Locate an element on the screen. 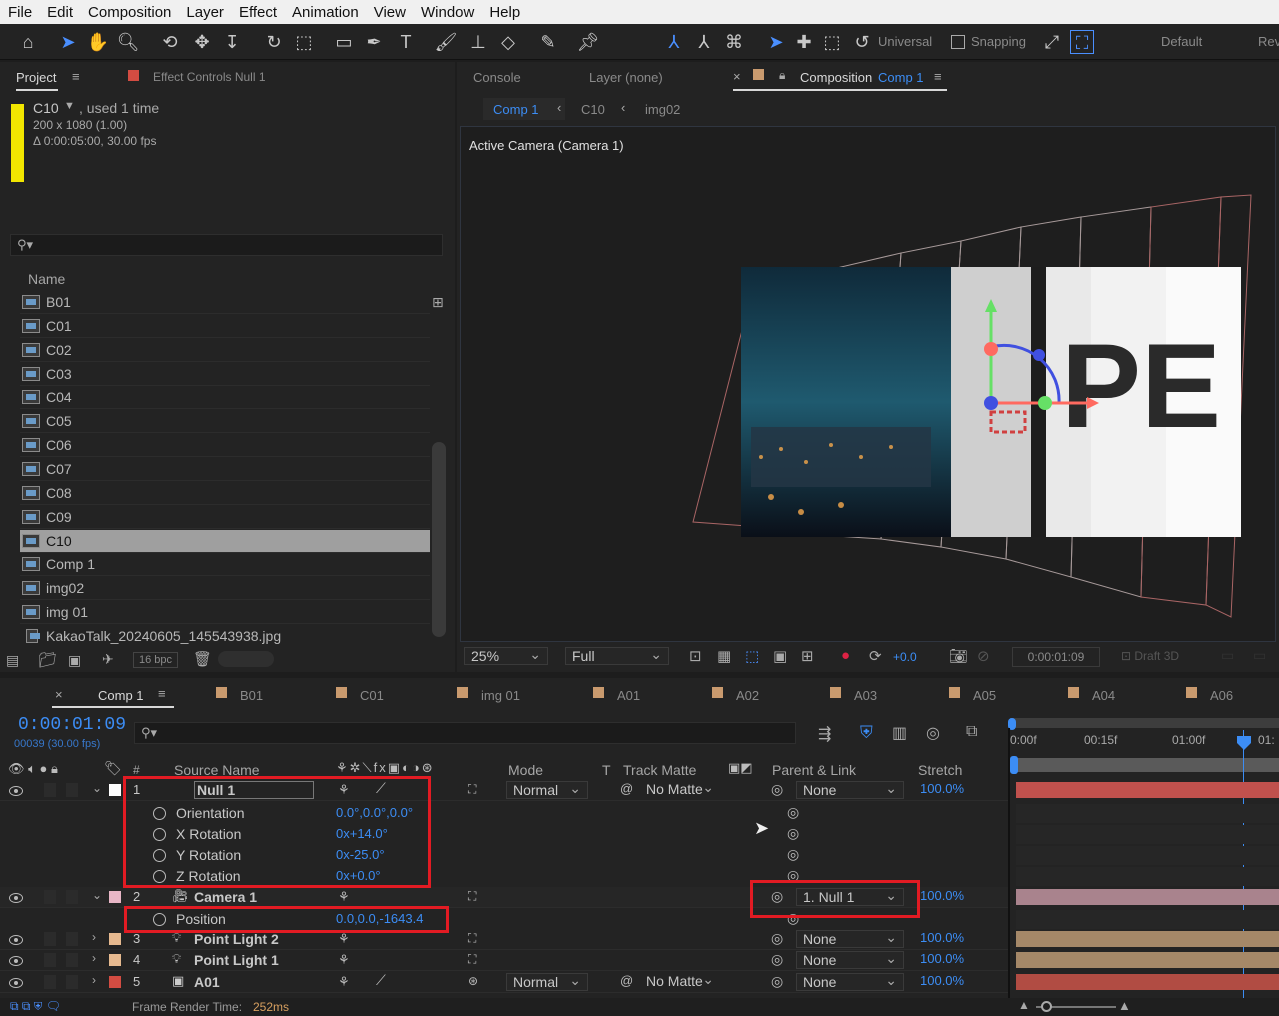  status-icons: ⧉ ⧉ ⛨ 🗨︎ is located at coordinates (35, 1006).